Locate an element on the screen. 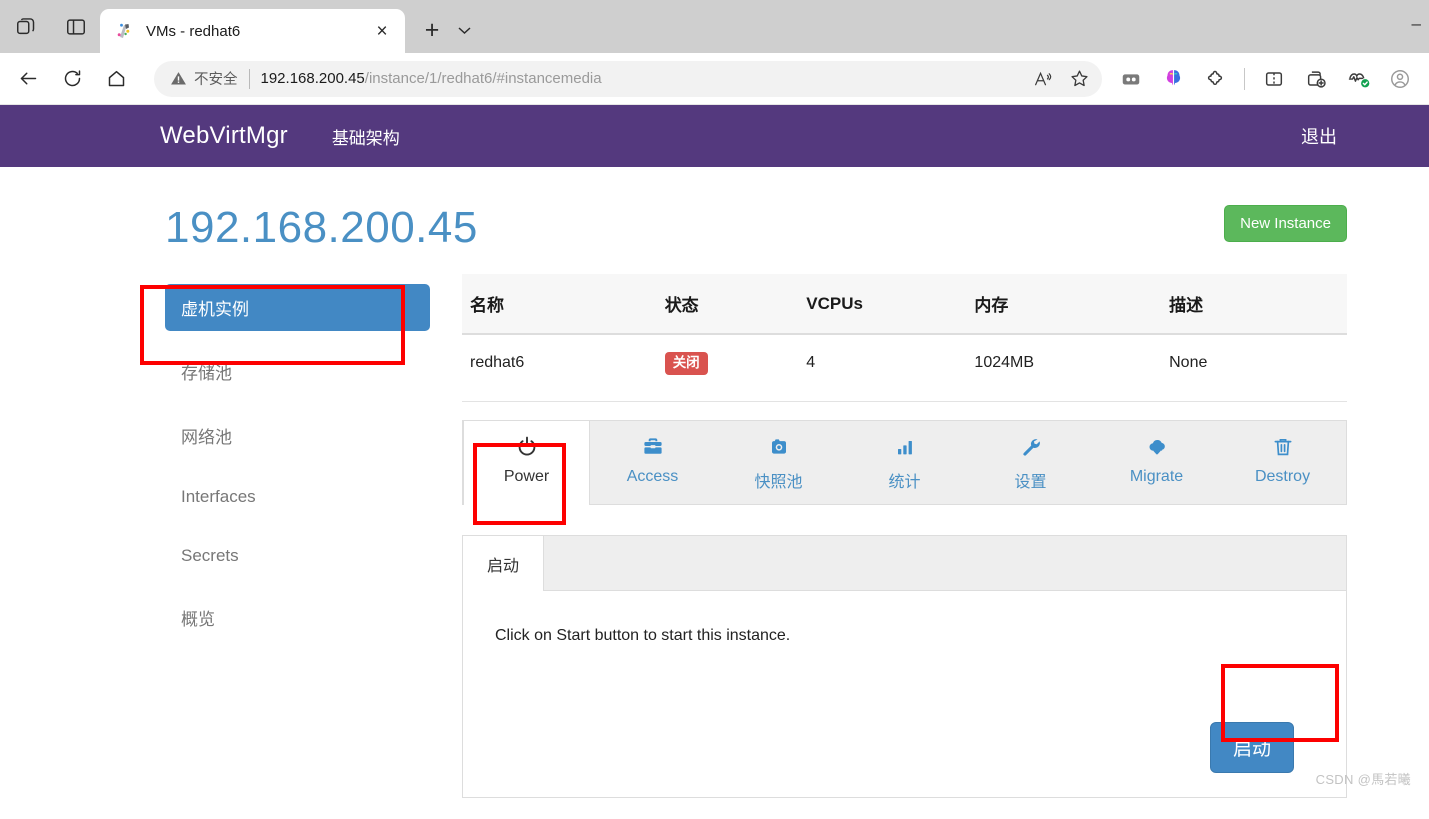 This screenshot has width=1429, height=819. close-tab-icon: × is located at coordinates (382, 31).